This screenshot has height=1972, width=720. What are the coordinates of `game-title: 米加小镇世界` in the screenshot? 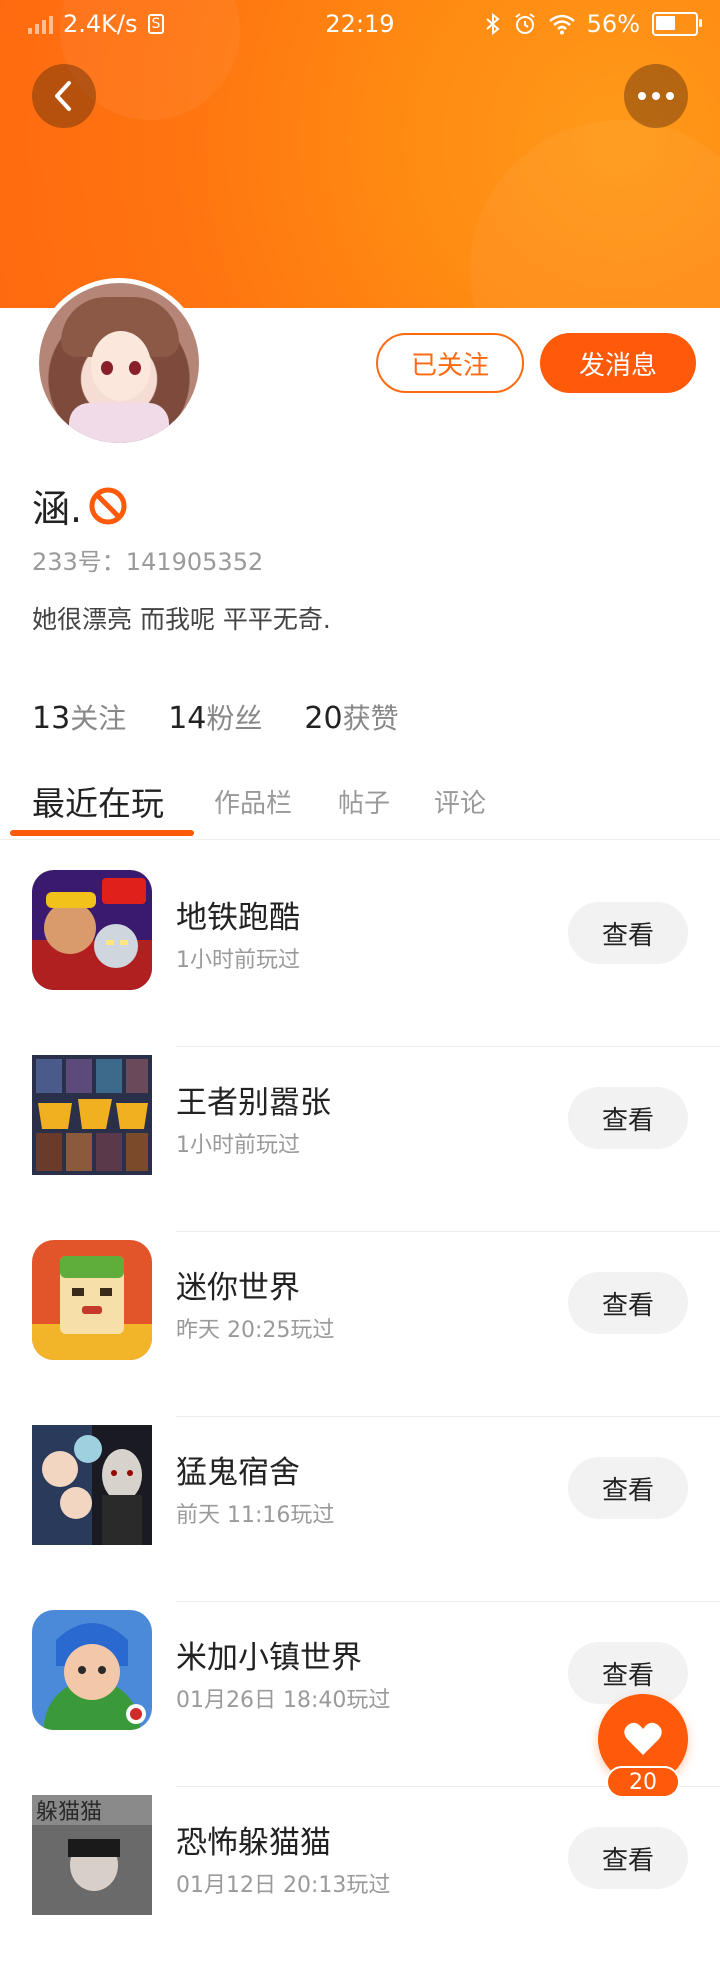 It's located at (269, 1658).